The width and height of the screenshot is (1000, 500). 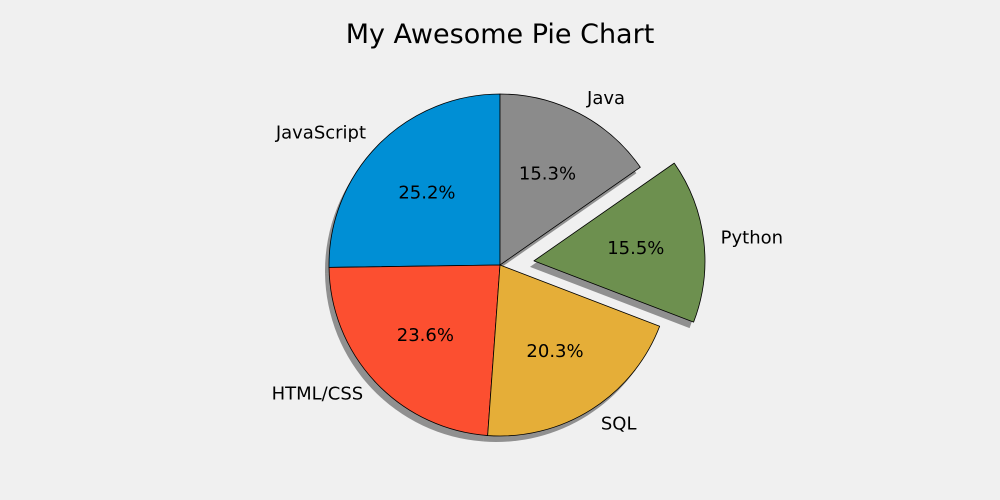 What do you see at coordinates (605, 98) in the screenshot?
I see `slice-label-java: Java` at bounding box center [605, 98].